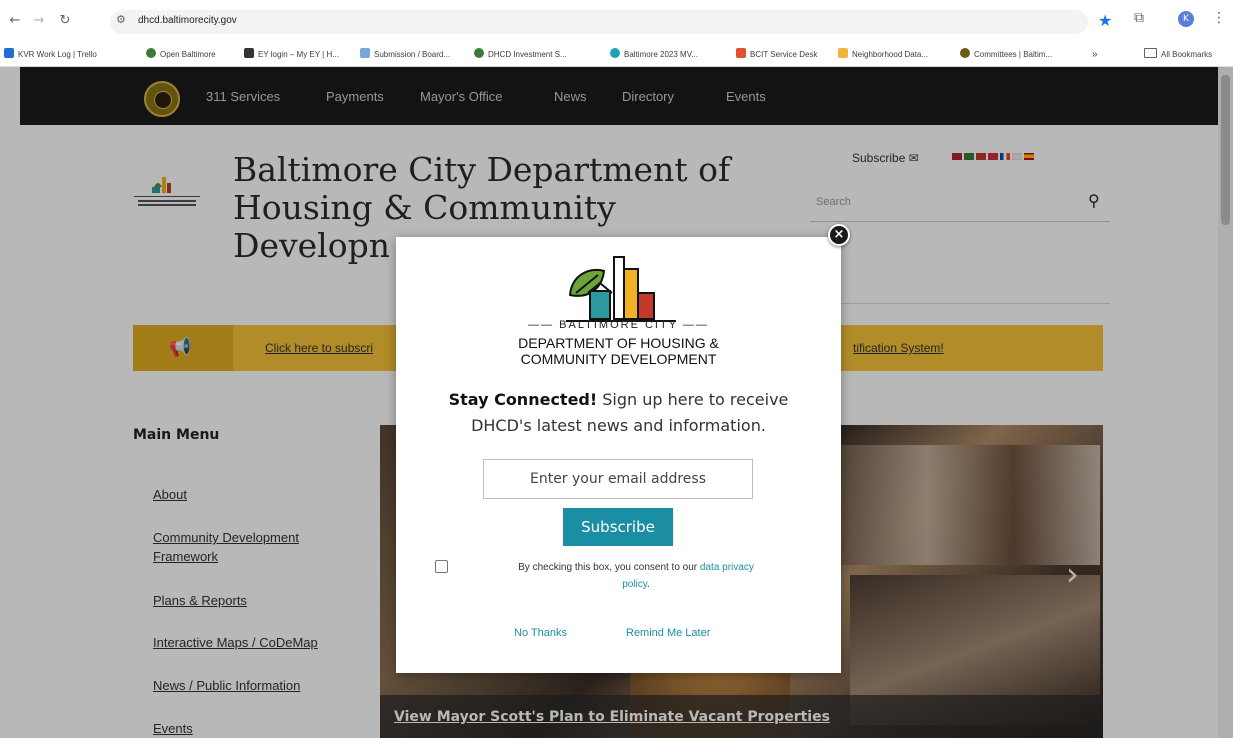 This screenshot has height=738, width=1233. I want to click on more-bookmarks-button: », so click(1095, 55).